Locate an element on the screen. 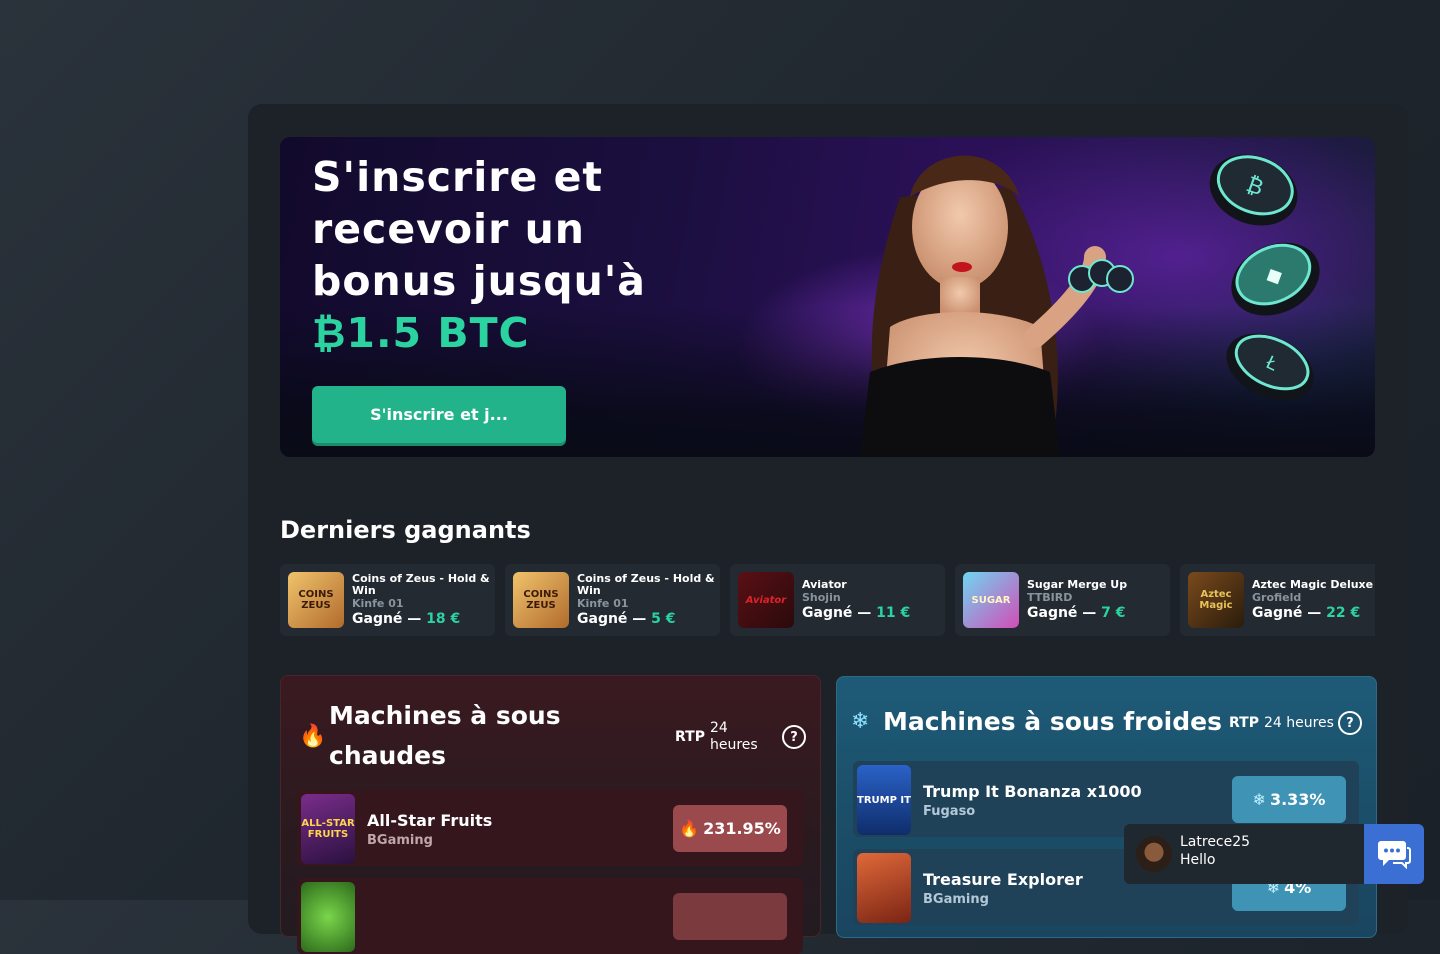  slot-name: Treasure Explorer is located at coordinates (1003, 879).